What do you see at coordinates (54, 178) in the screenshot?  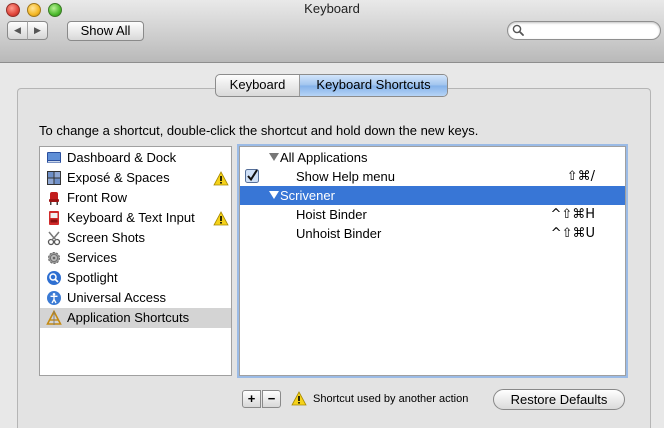 I see `expose-spaces-icon` at bounding box center [54, 178].